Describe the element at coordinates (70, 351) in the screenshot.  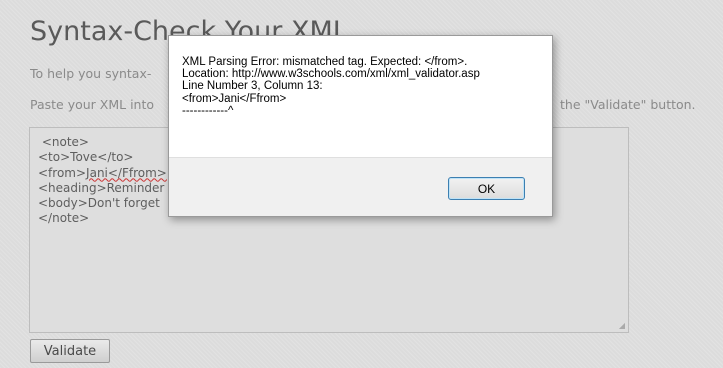
I see `validate-button: Validate` at that location.